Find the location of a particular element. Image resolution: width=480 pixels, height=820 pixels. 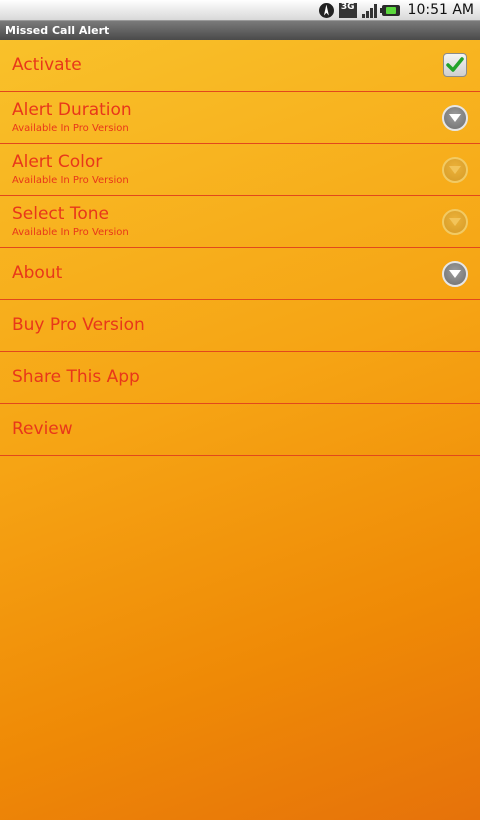

status-time: 10:51 AM is located at coordinates (440, 10).